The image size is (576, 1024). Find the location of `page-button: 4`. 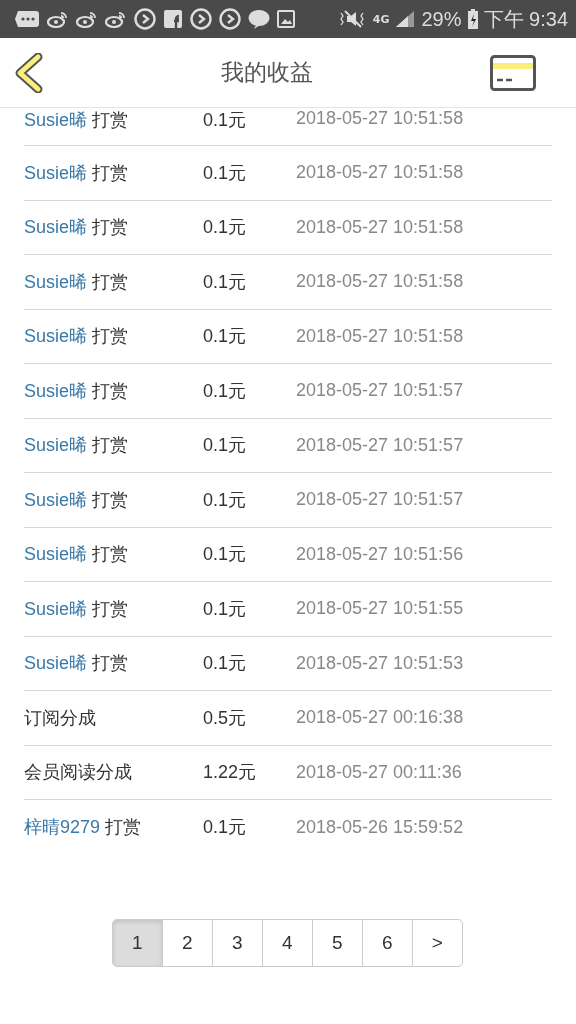

page-button: 4 is located at coordinates (287, 942).